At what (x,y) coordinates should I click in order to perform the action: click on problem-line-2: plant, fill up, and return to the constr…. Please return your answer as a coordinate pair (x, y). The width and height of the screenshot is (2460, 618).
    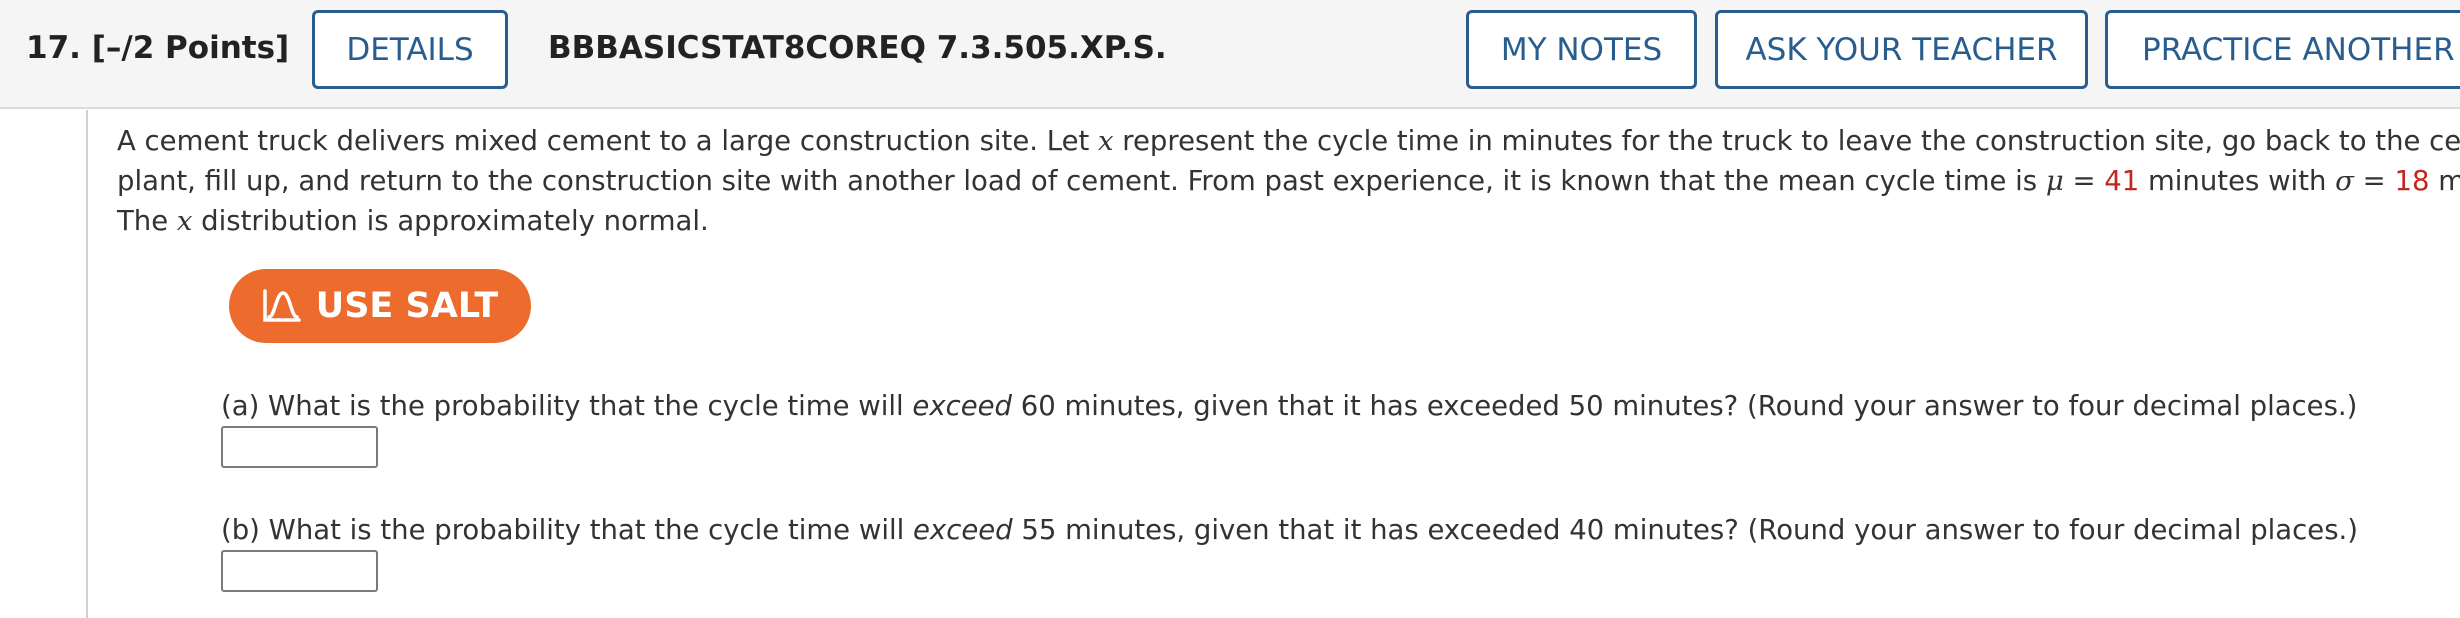
    Looking at the image, I should click on (1288, 181).